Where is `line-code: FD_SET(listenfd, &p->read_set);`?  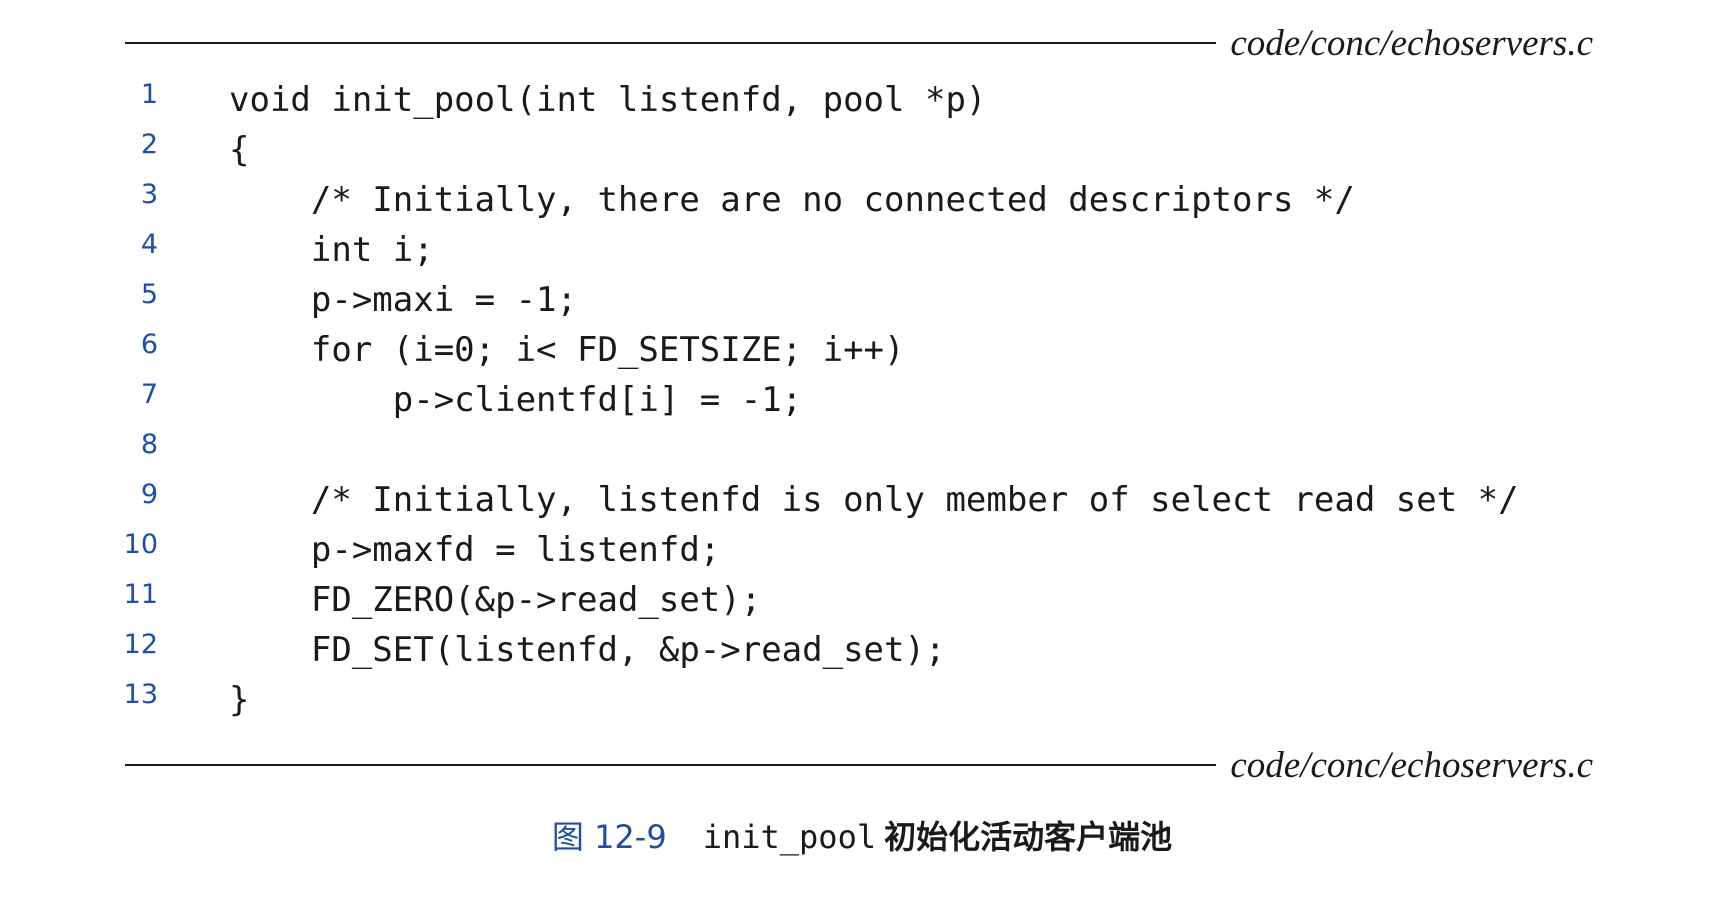 line-code: FD_SET(listenfd, &p->read_set); is located at coordinates (587, 650).